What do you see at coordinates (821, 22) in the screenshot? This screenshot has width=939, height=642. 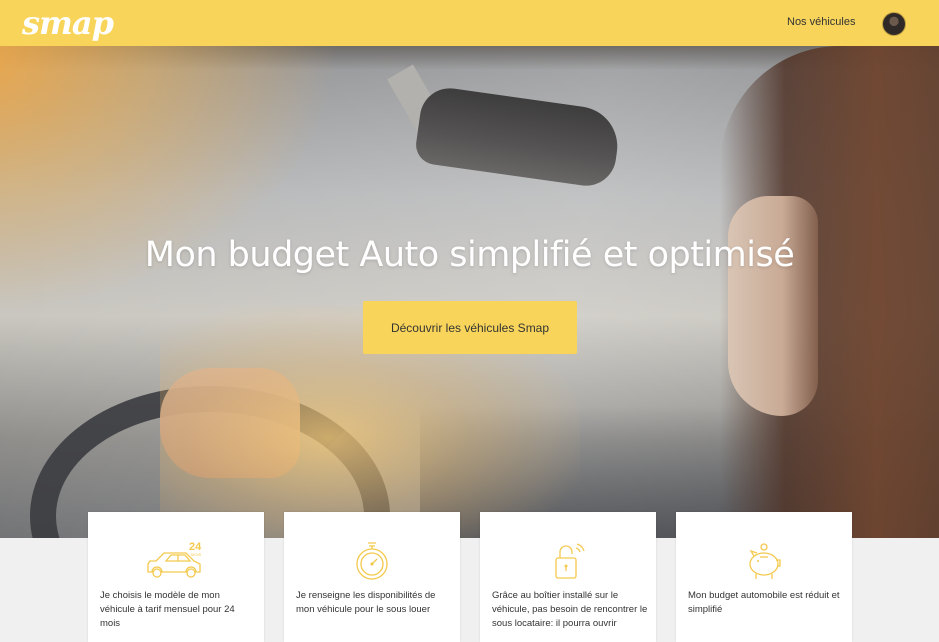 I see `nav-link-vehicules: Nos véhicules` at bounding box center [821, 22].